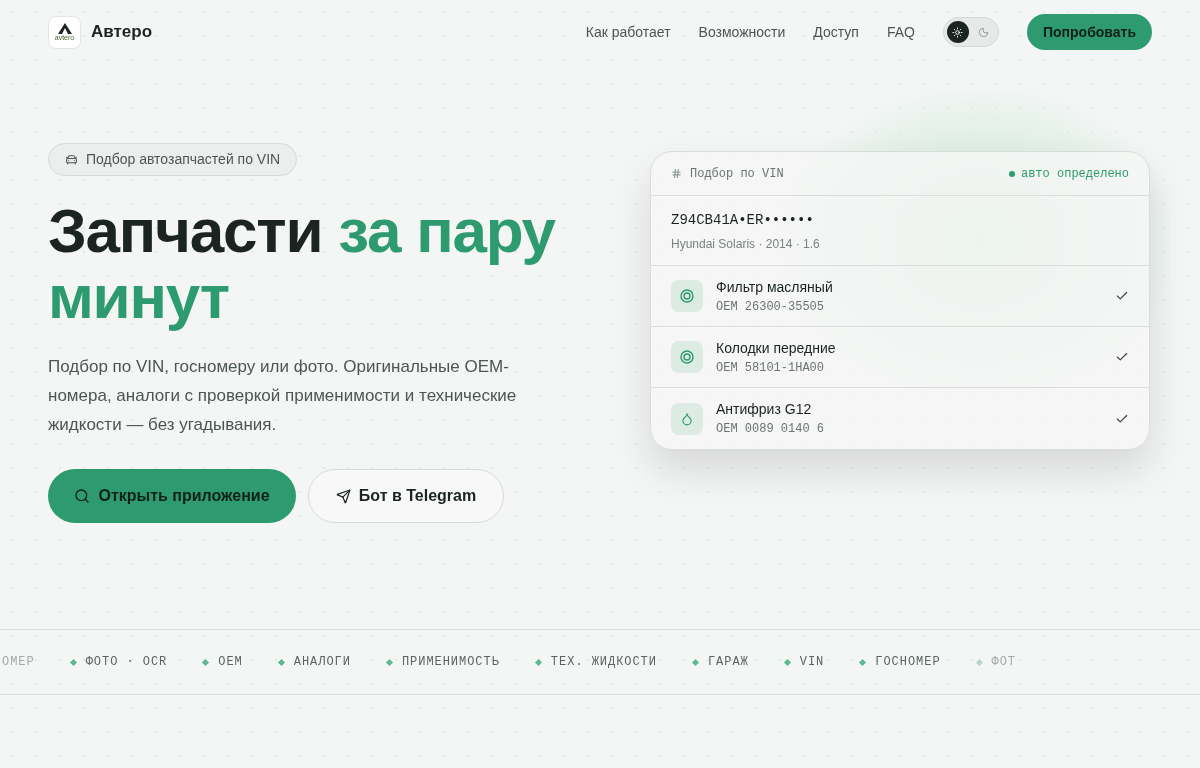  I want to click on part-name: Колодки передние, so click(776, 348).